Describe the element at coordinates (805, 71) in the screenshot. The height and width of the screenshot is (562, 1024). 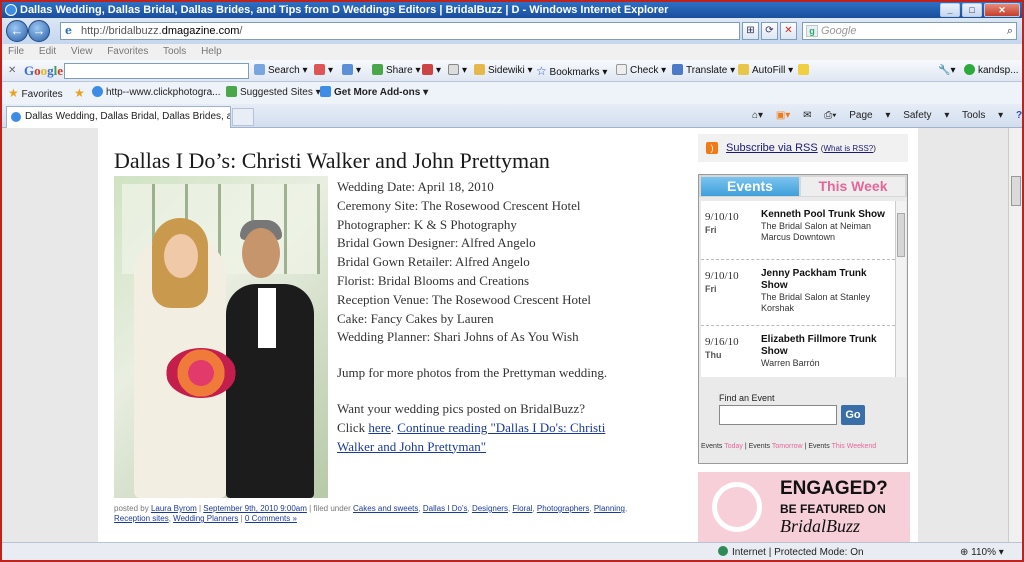
I see `highlight-icon` at that location.